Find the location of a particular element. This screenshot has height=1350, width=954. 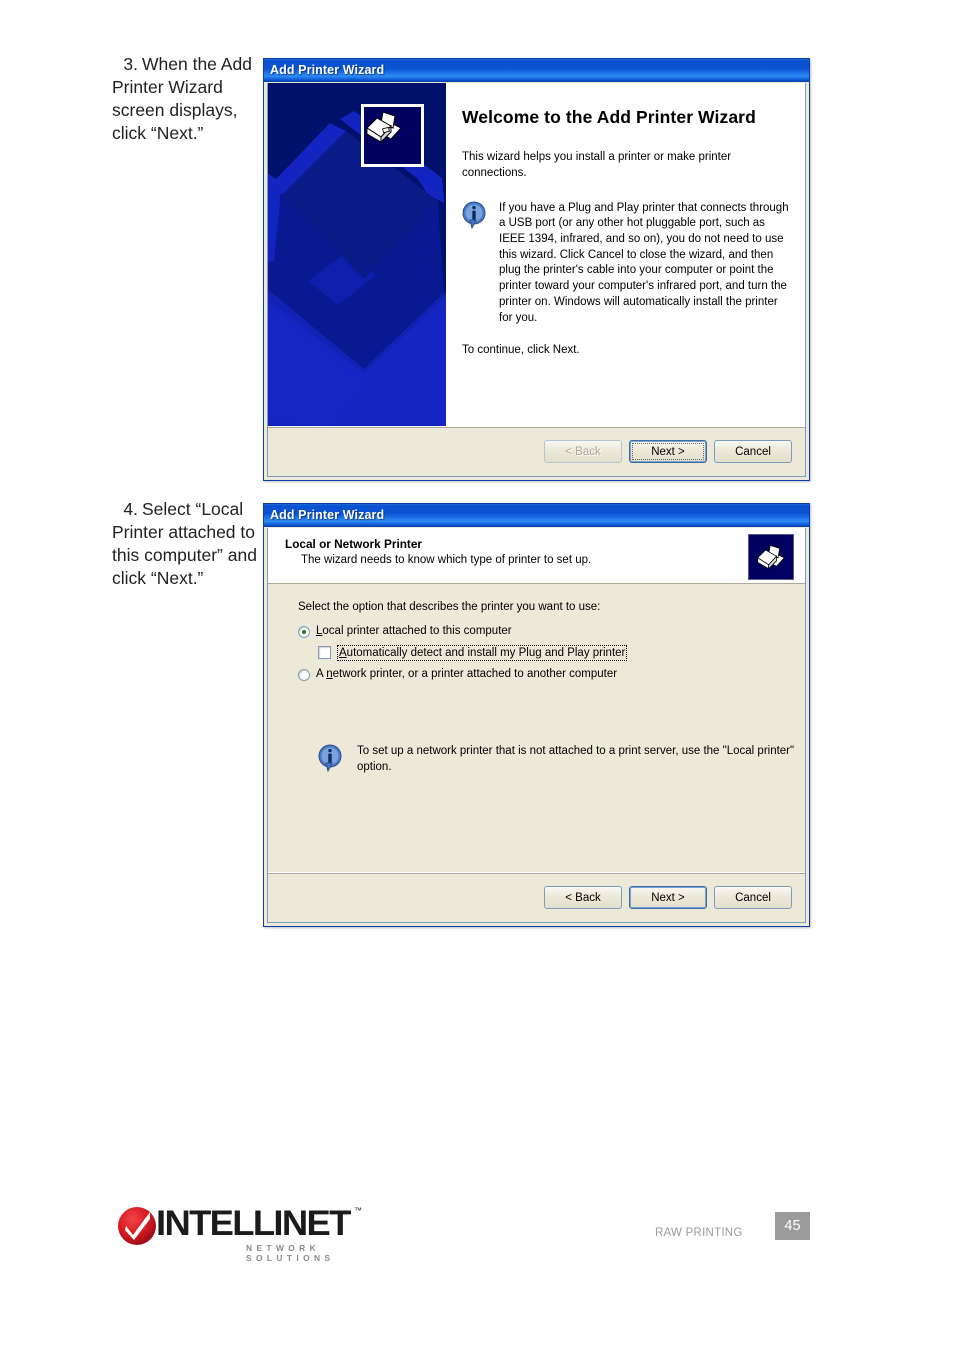

step-number: 4. is located at coordinates (130, 509).